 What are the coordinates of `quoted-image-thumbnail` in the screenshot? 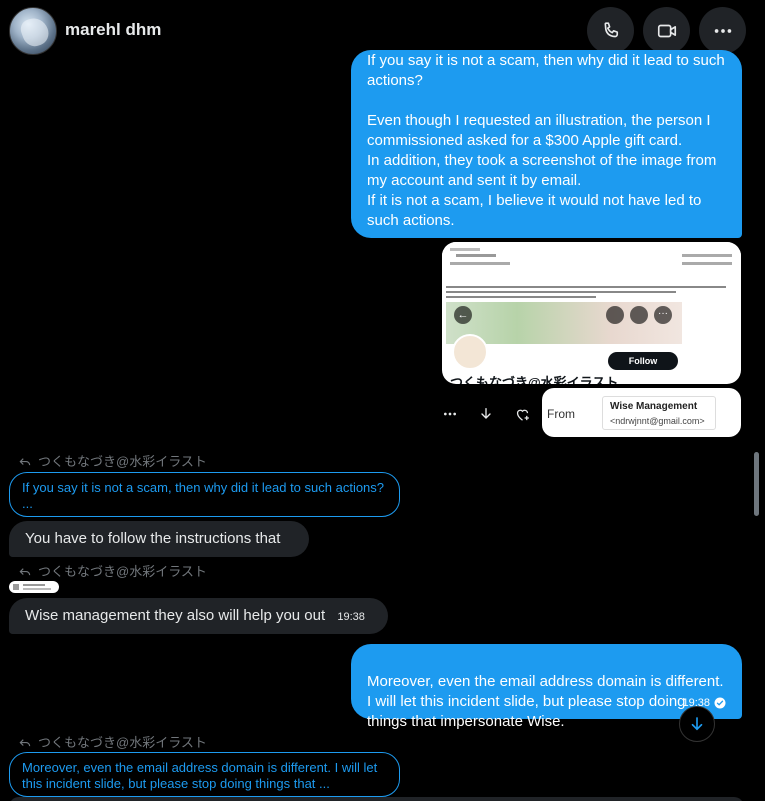 It's located at (34, 587).